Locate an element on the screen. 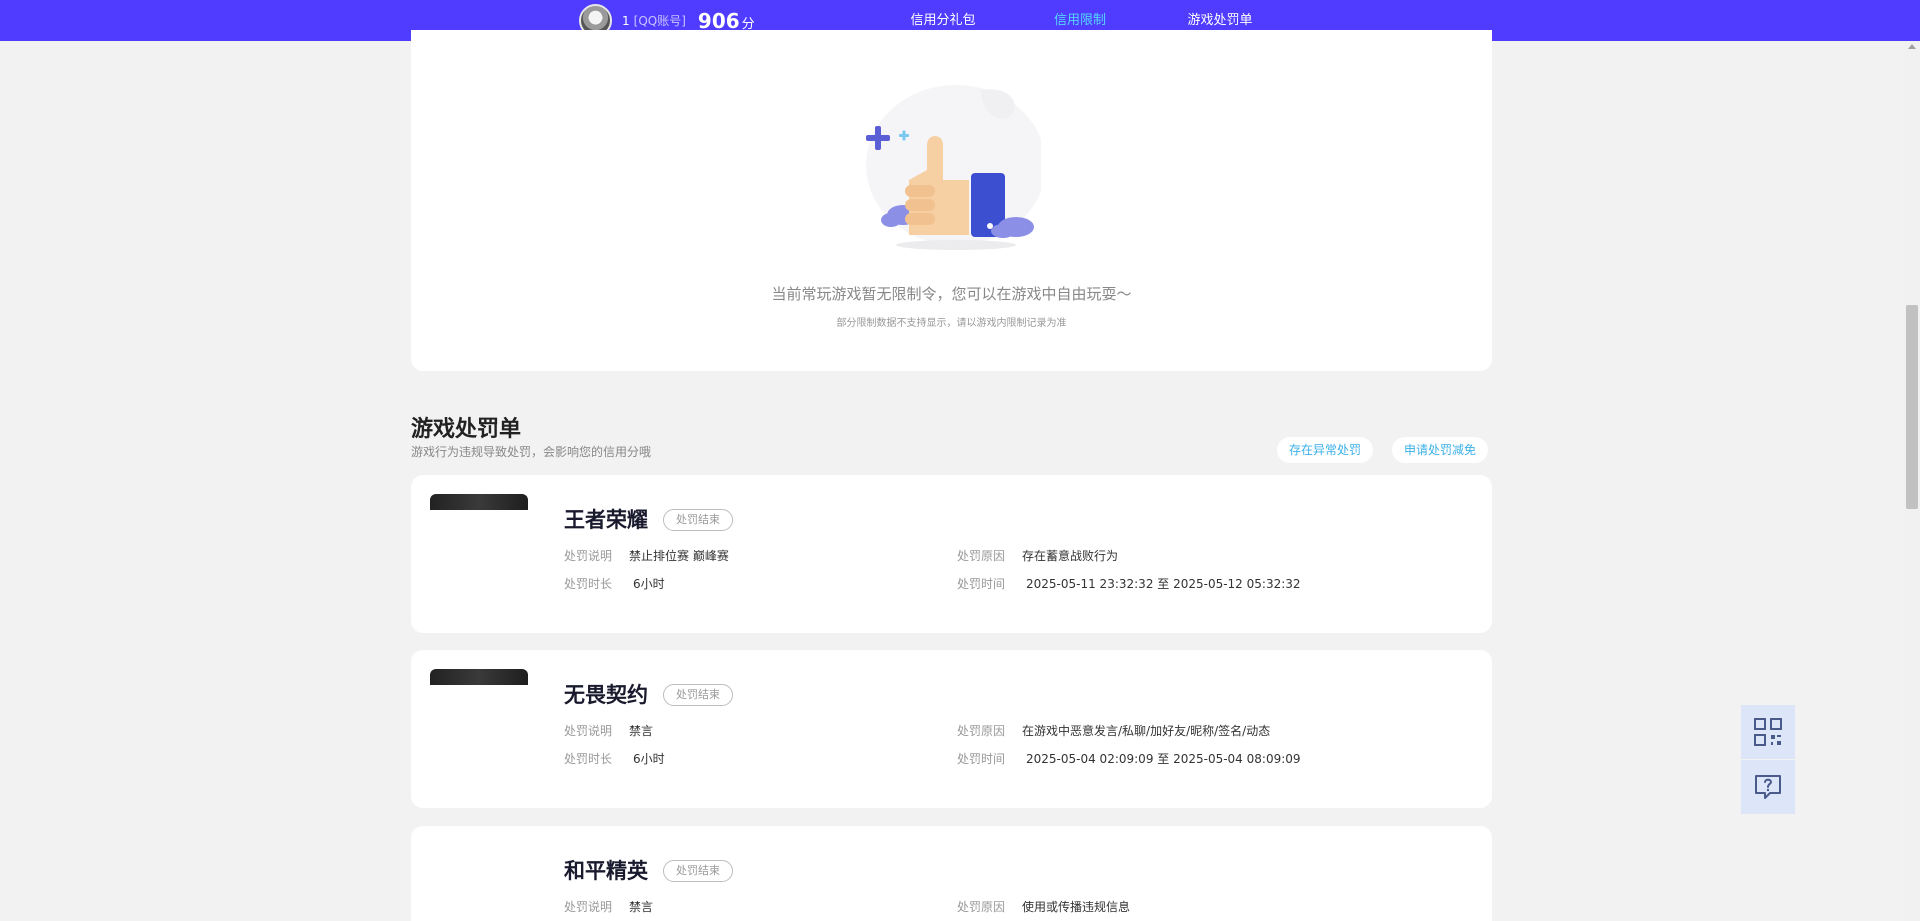  reason-value: 使用或传播违规信息 is located at coordinates (1076, 907).